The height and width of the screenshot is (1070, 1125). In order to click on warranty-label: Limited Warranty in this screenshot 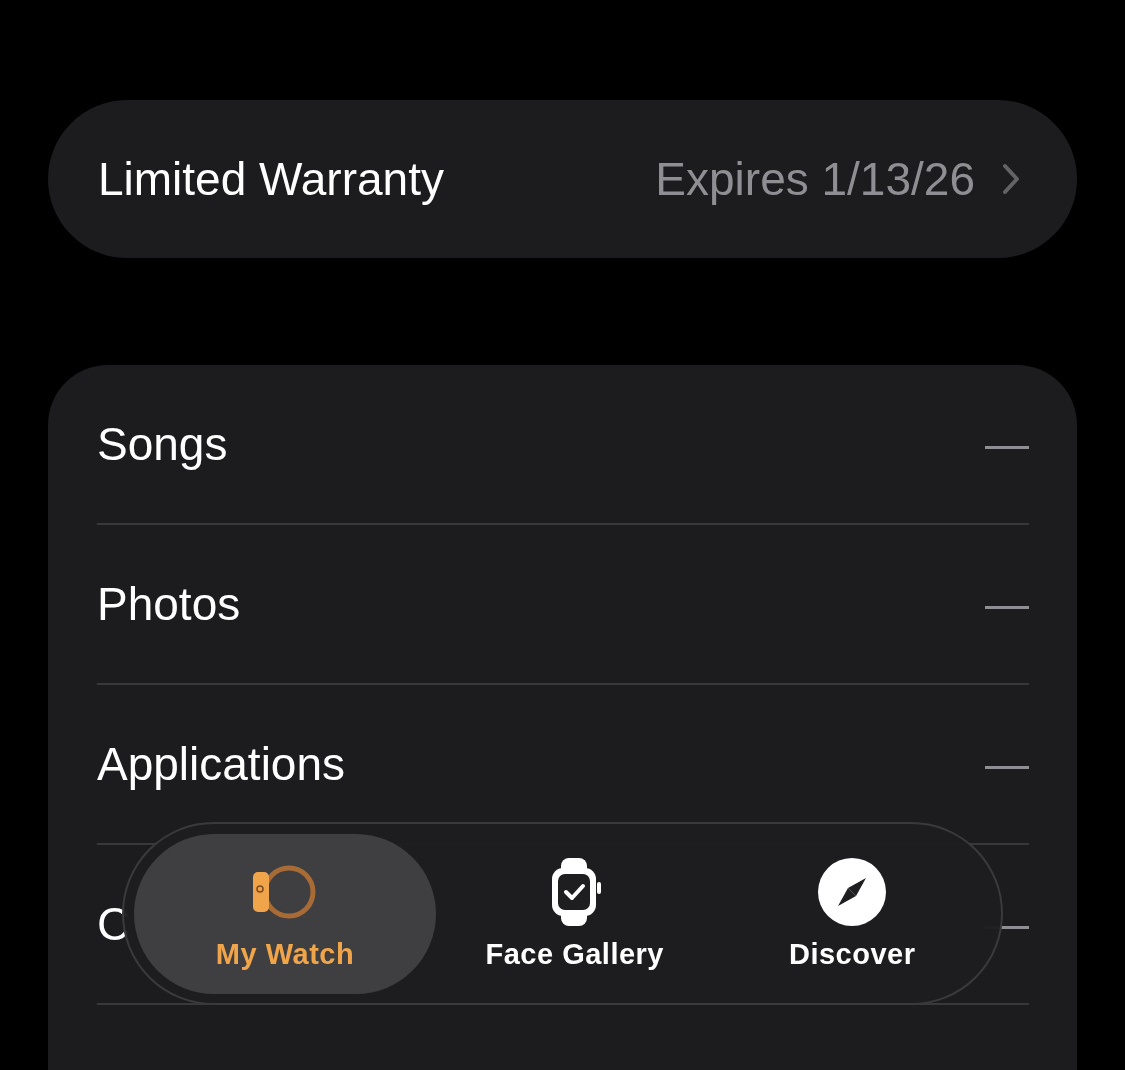, I will do `click(271, 179)`.